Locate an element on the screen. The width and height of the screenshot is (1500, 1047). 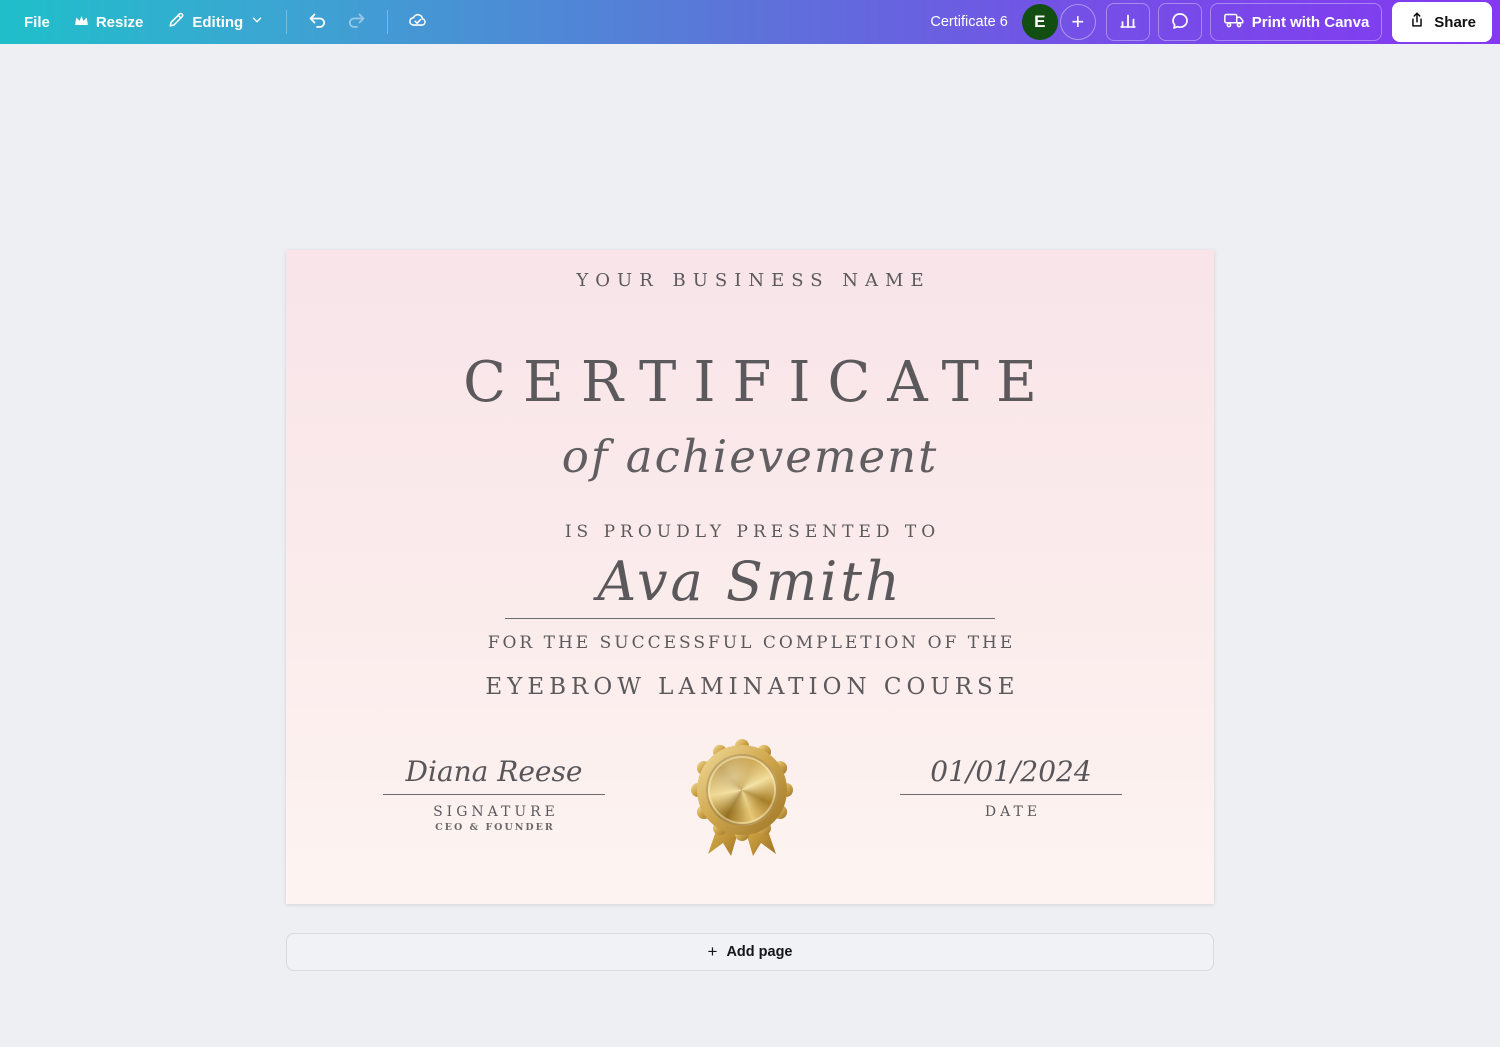
gold-medal-badge is located at coordinates (742, 798).